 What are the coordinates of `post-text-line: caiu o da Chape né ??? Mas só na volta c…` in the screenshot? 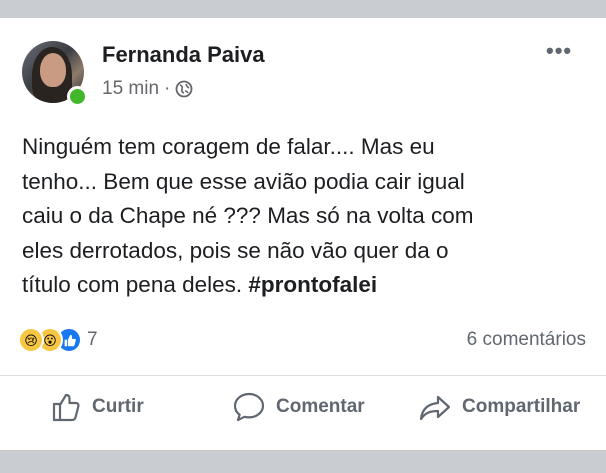 It's located at (248, 215).